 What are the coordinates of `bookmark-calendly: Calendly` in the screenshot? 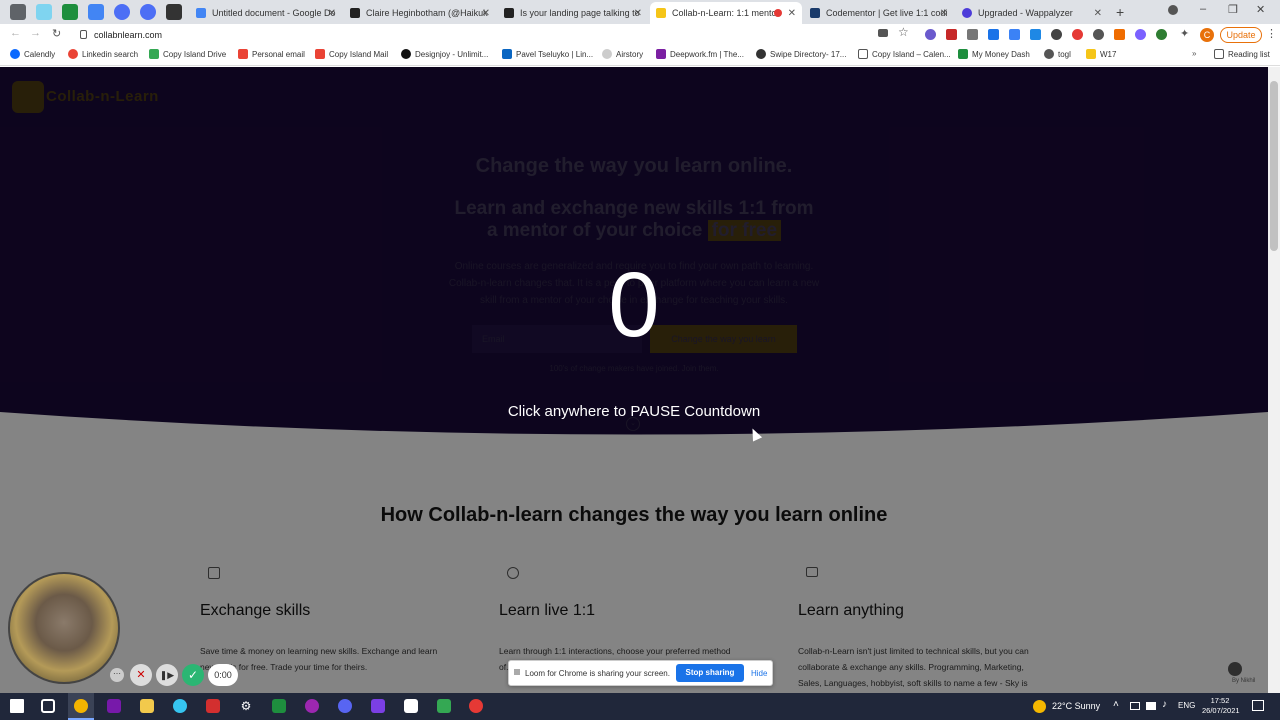 It's located at (32, 54).